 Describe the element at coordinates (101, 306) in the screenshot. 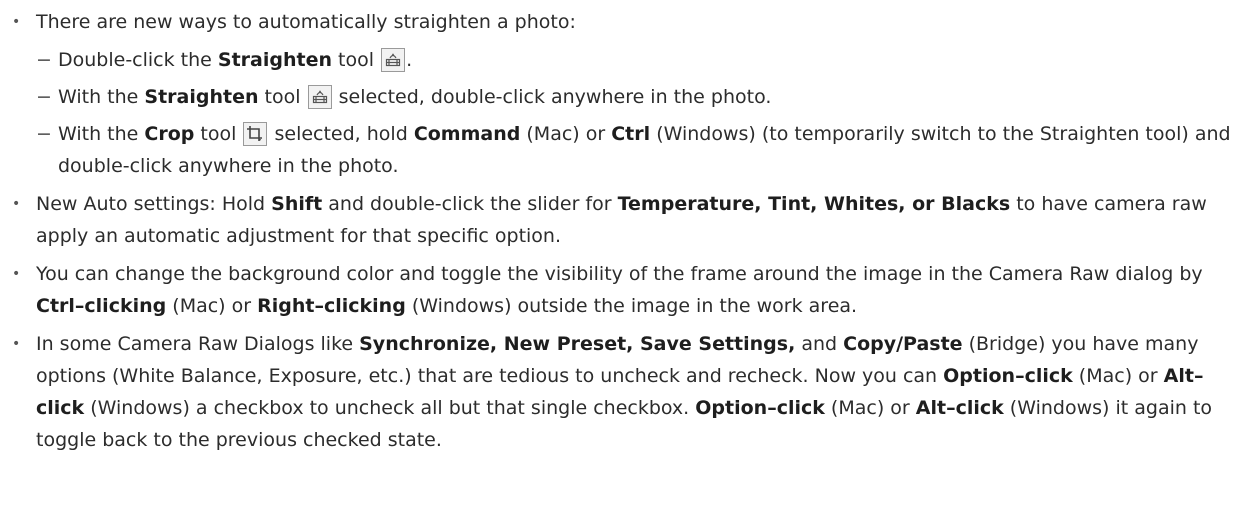

I see `action-ctrl-clicking: Ctrl–clicking` at that location.